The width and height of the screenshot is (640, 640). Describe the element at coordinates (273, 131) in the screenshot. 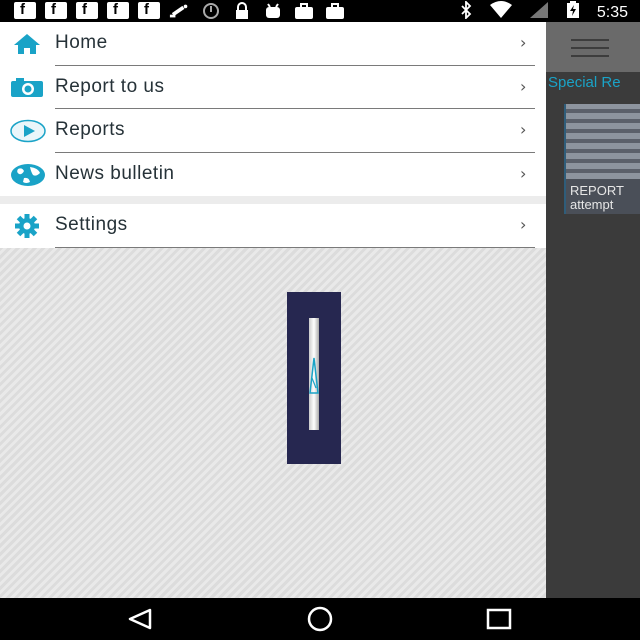

I see `menu-item-reports: Reports ›` at that location.